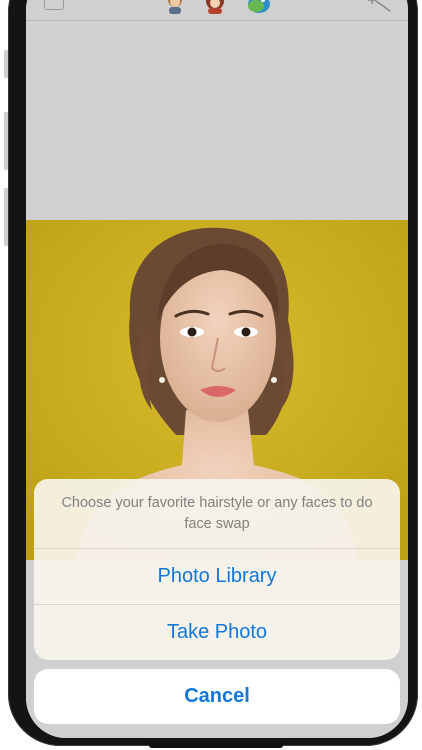 This screenshot has width=422, height=750. I want to click on home-indicator, so click(216, 745).